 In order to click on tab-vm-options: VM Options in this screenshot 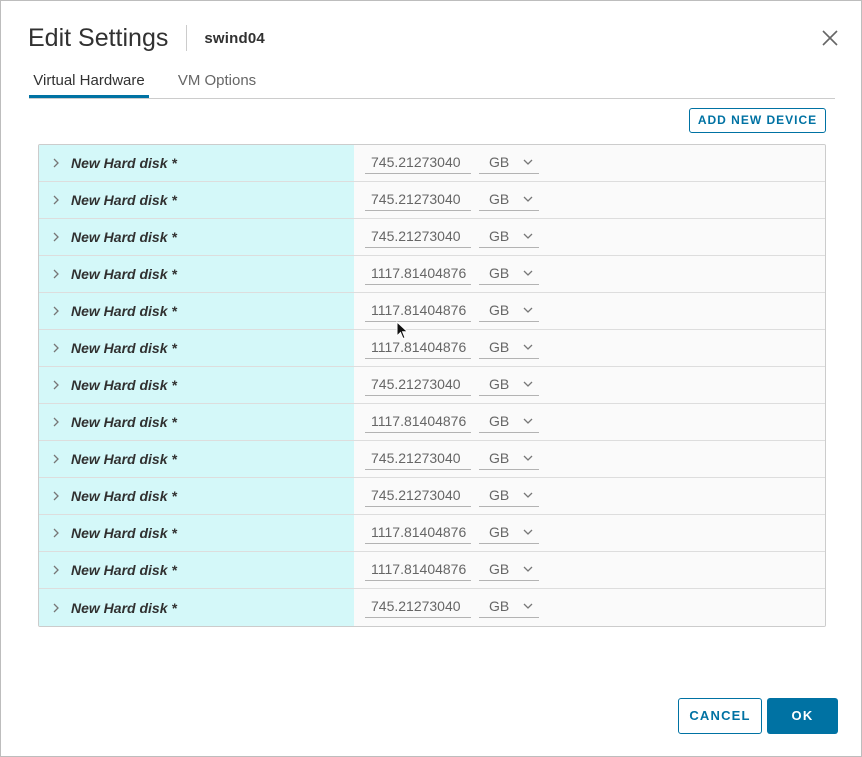, I will do `click(217, 81)`.